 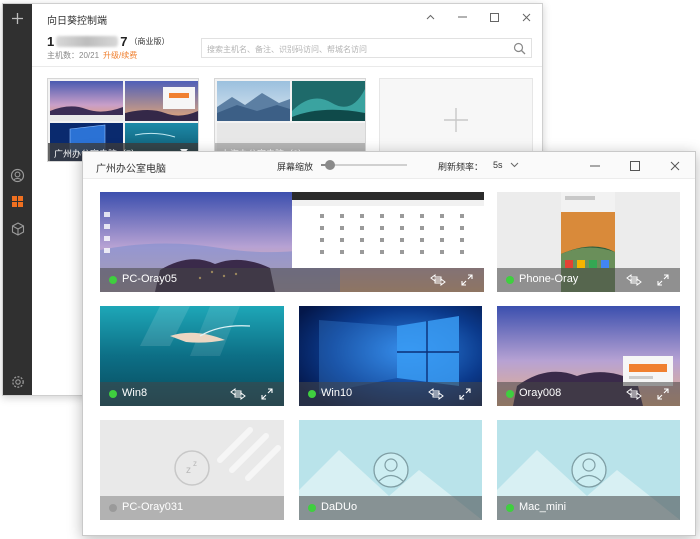 What do you see at coordinates (588, 356) in the screenshot?
I see `host-tile: Oray008` at bounding box center [588, 356].